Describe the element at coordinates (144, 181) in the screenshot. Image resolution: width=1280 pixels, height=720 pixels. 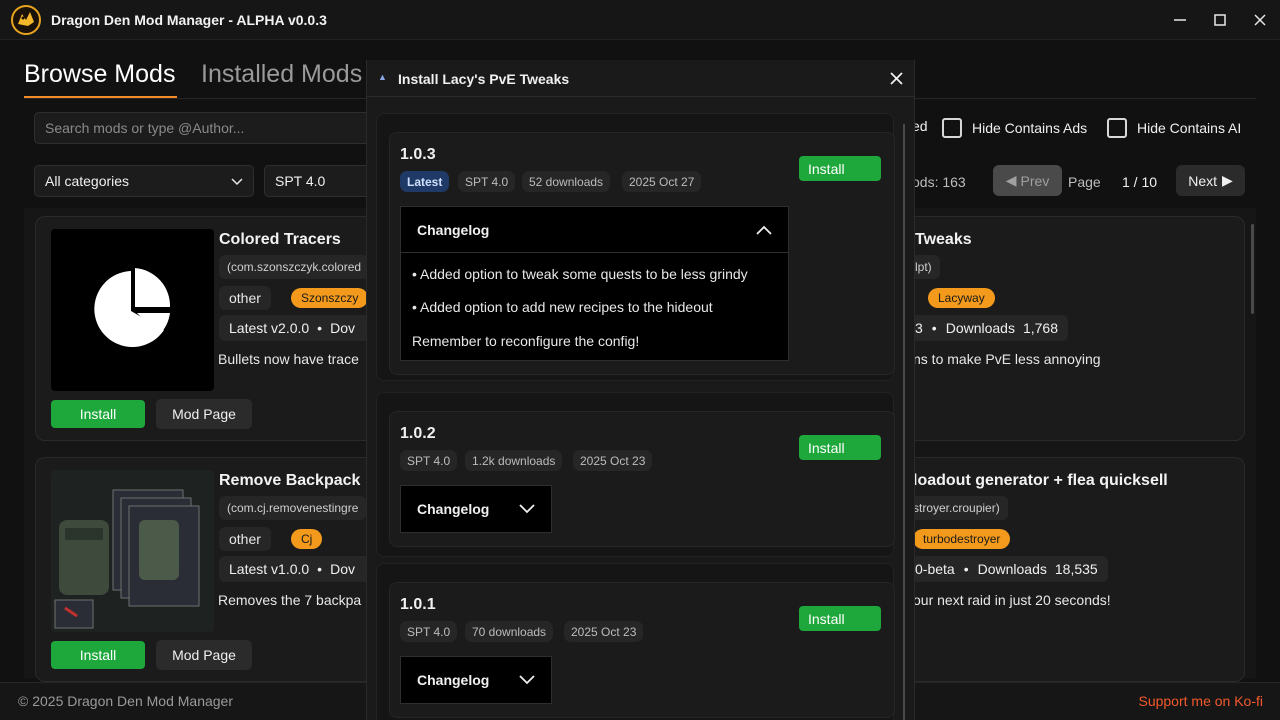
I see `category-select: All categories` at that location.